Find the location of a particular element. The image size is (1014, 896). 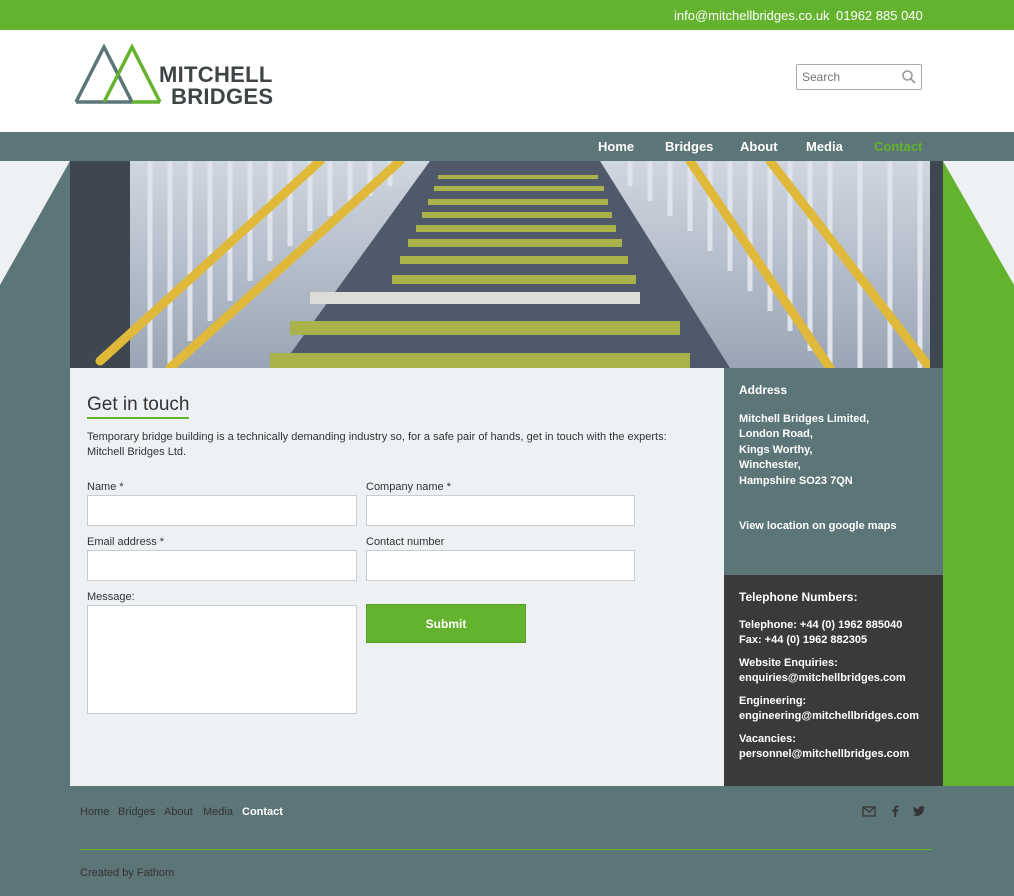

nav-home: Home is located at coordinates (616, 146).